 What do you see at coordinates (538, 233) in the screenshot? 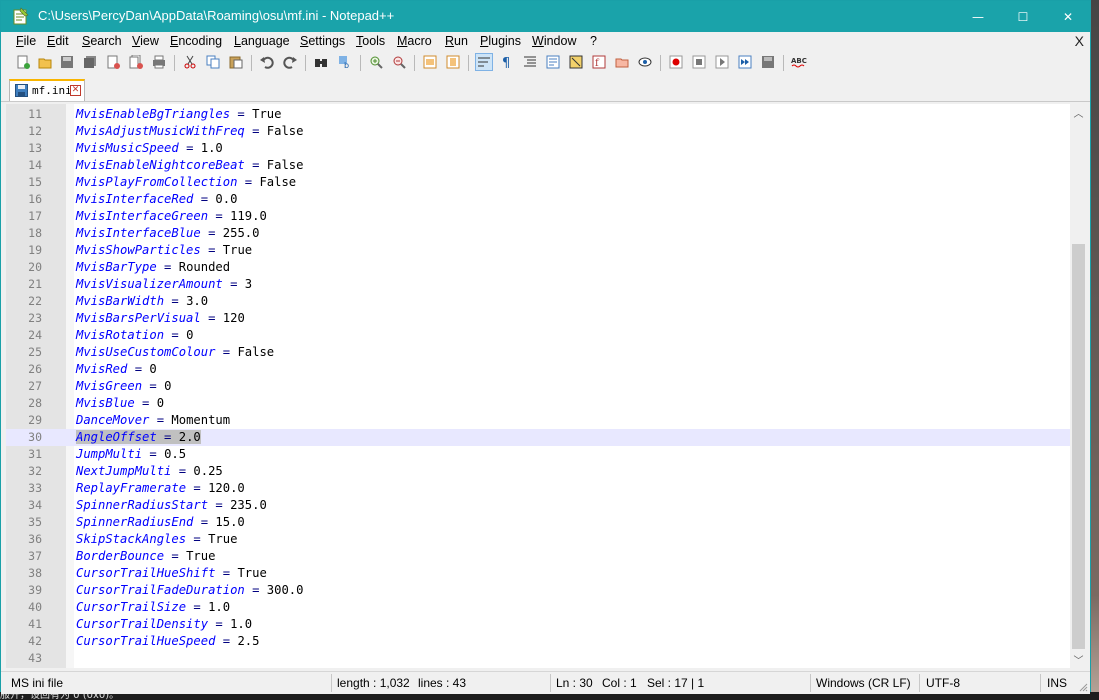
I see `code-line: 18 MvisInterfaceBlue = 255.0` at bounding box center [538, 233].